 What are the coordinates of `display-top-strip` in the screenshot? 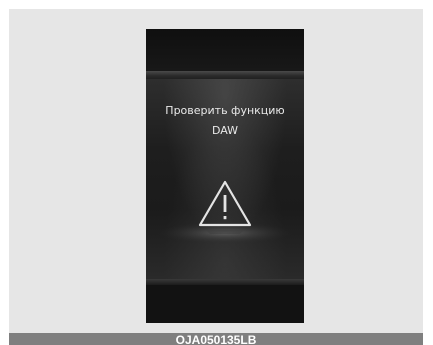 It's located at (225, 50).